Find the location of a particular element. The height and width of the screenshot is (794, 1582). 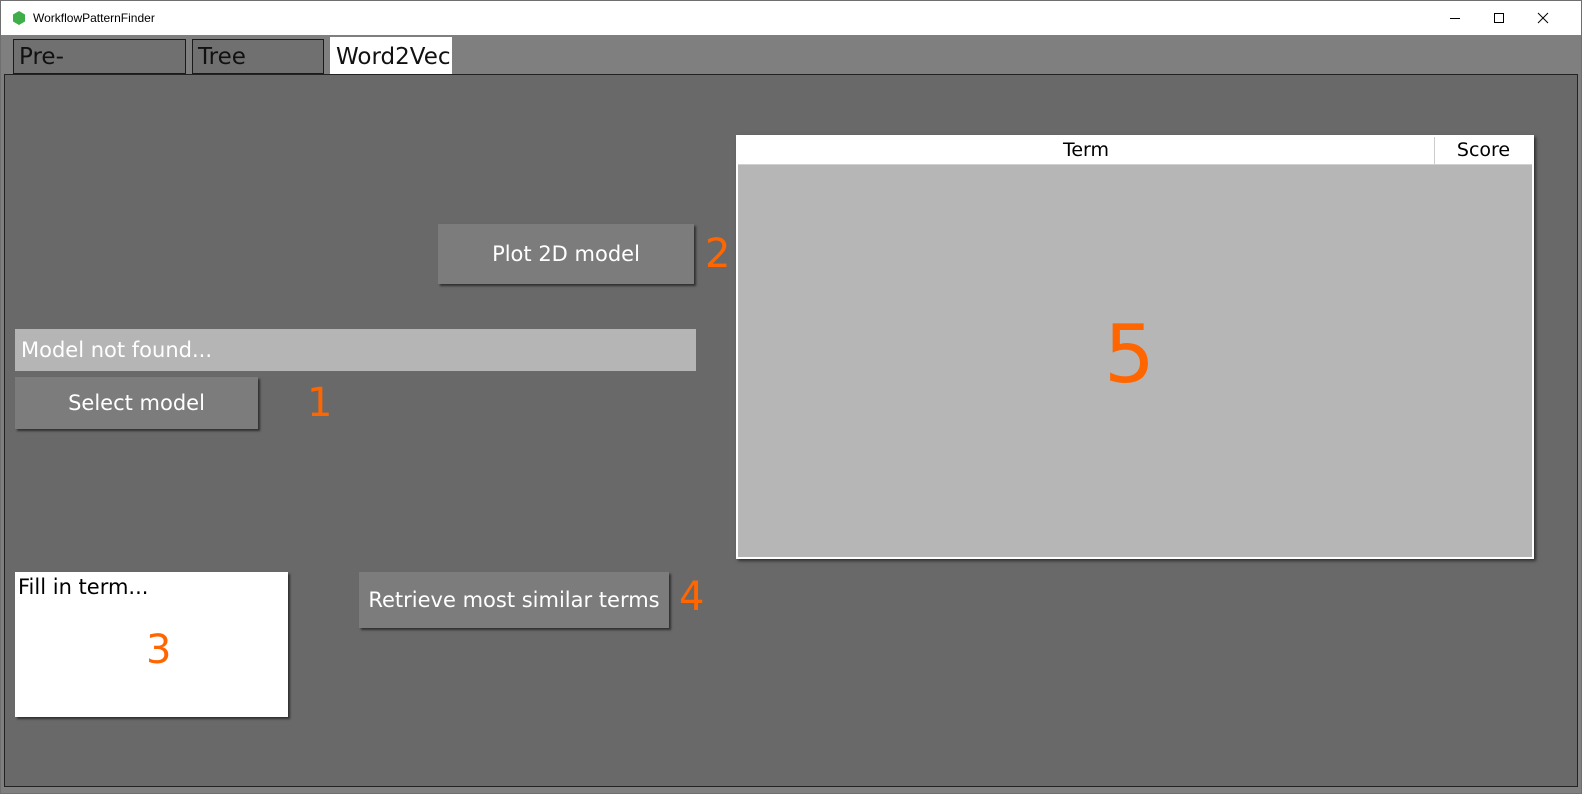

minimize-button is located at coordinates (1455, 18).